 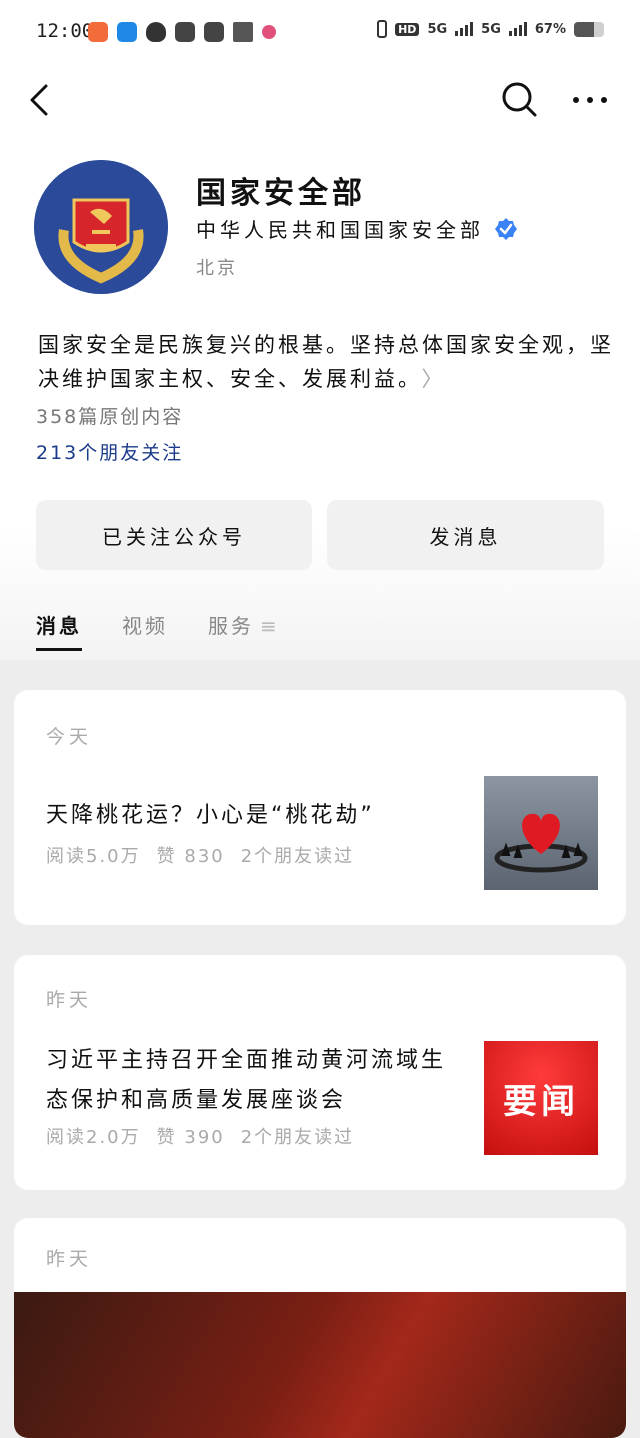 What do you see at coordinates (156, 32) in the screenshot?
I see `qq-icon` at bounding box center [156, 32].